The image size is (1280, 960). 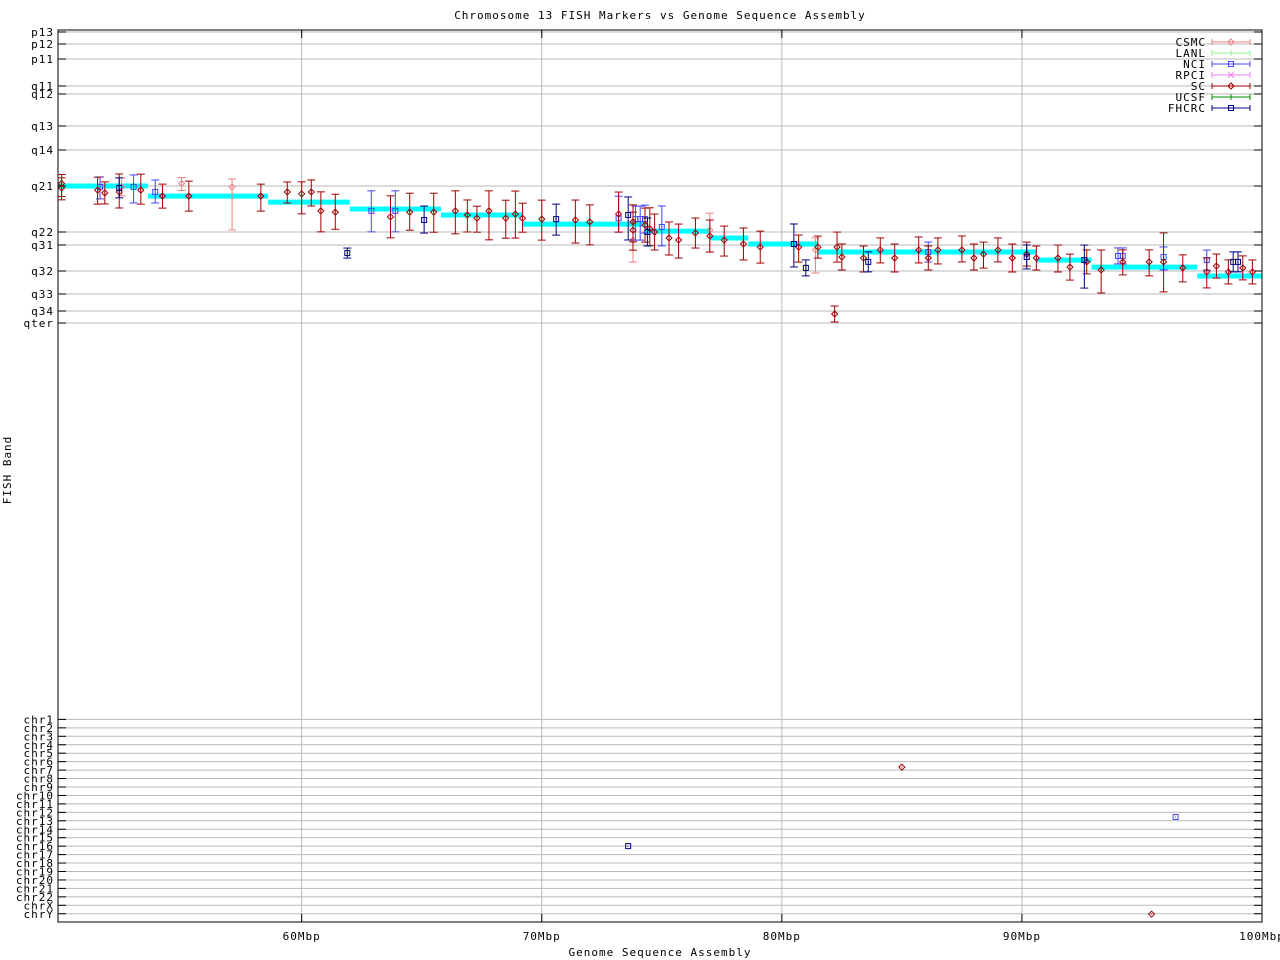 What do you see at coordinates (1187, 108) in the screenshot?
I see `legend-label: FHCRC` at bounding box center [1187, 108].